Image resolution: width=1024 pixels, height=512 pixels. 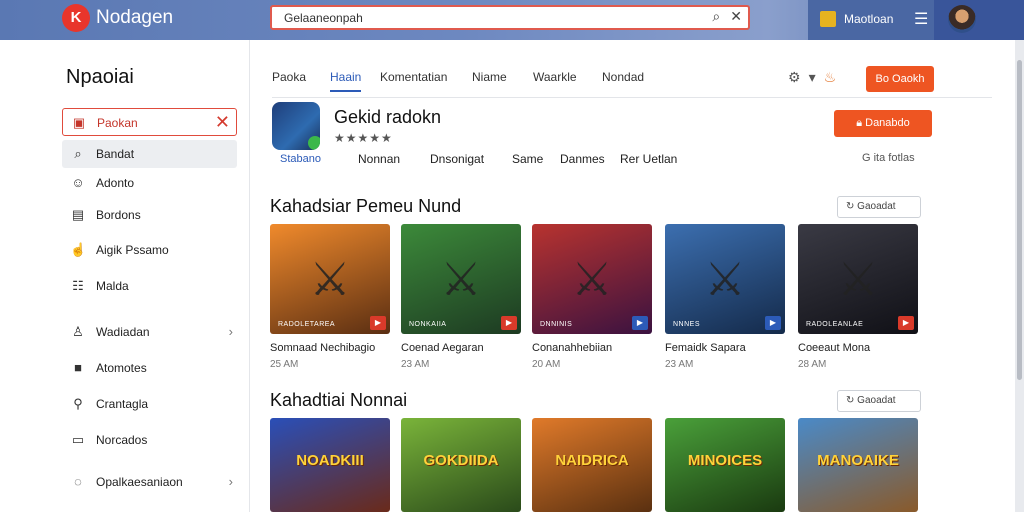 What do you see at coordinates (510, 17) in the screenshot?
I see `search-box: Gelaaneonpah ⌕ ✕` at bounding box center [510, 17].